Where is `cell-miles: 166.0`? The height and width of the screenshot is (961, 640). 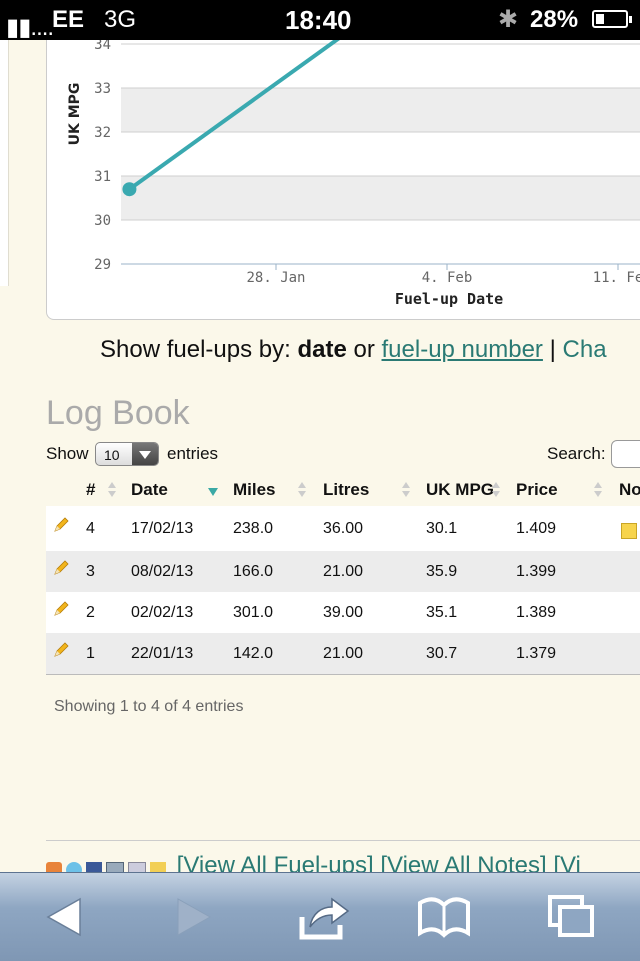 cell-miles: 166.0 is located at coordinates (253, 571).